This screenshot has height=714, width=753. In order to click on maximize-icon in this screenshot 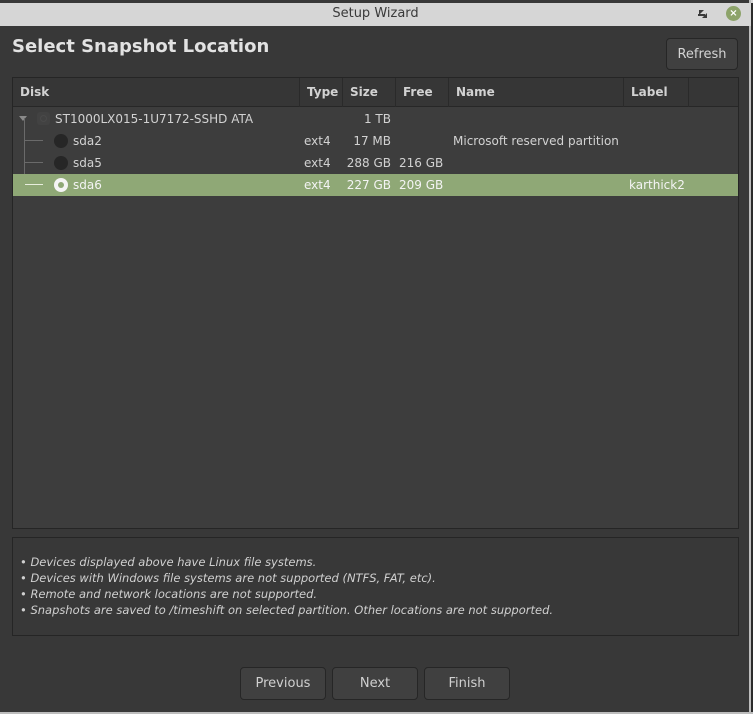, I will do `click(703, 14)`.